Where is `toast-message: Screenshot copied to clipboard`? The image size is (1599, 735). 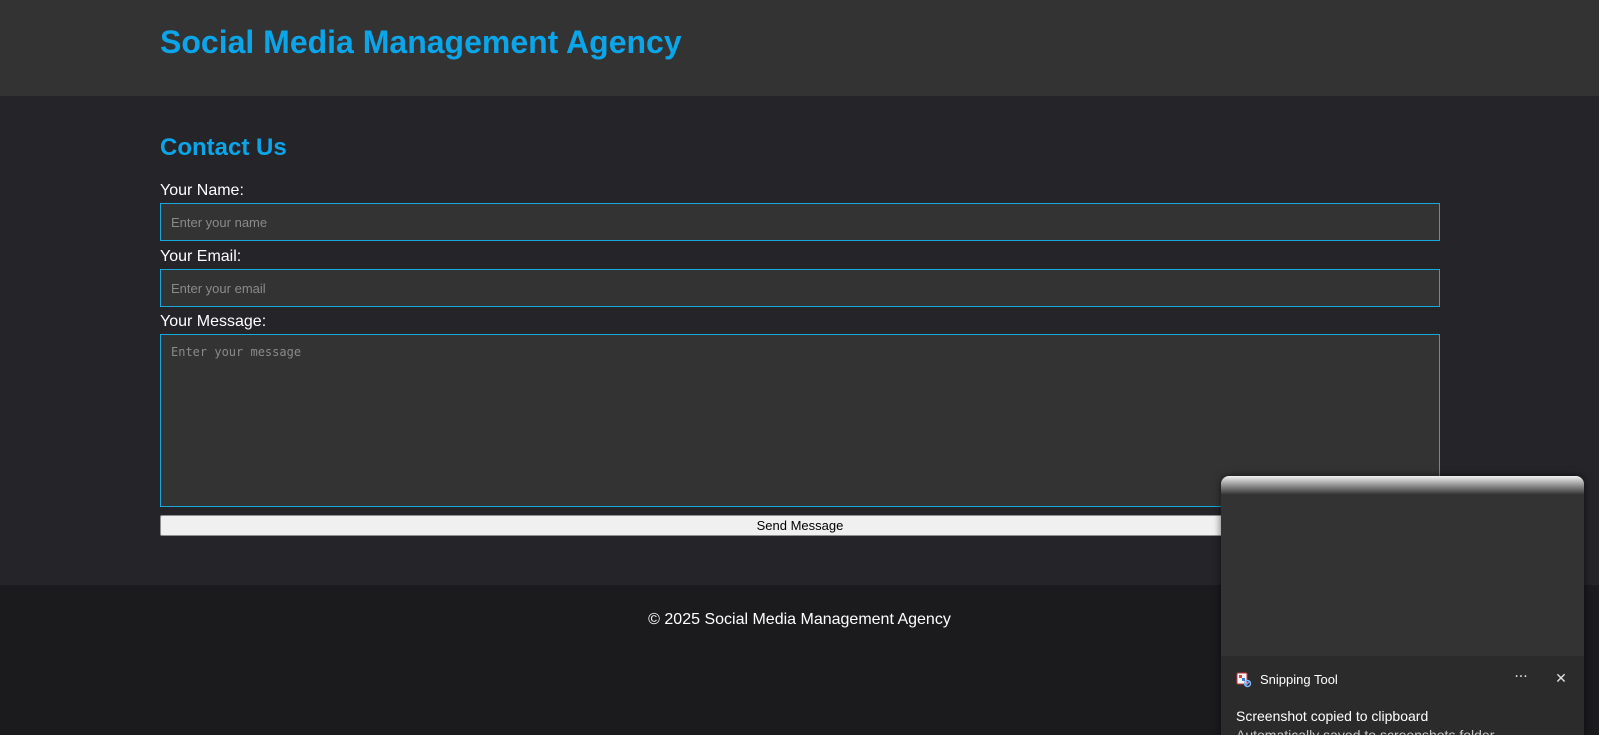 toast-message: Screenshot copied to clipboard is located at coordinates (1332, 716).